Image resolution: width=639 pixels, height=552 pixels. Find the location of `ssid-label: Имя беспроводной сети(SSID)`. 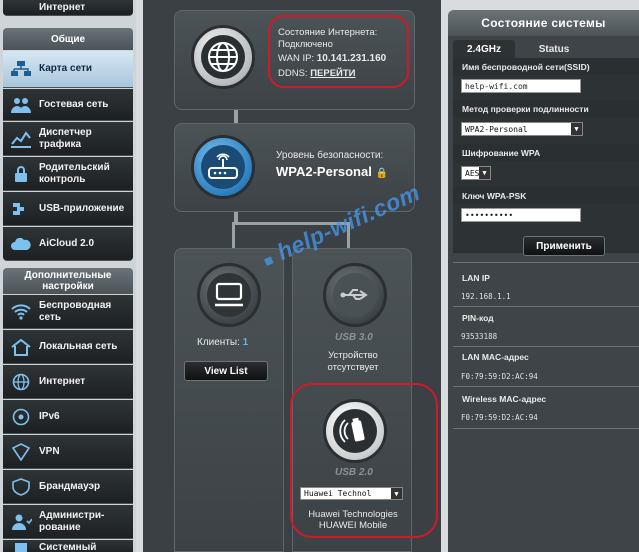

ssid-label: Имя беспроводной сети(SSID) is located at coordinates (546, 66).